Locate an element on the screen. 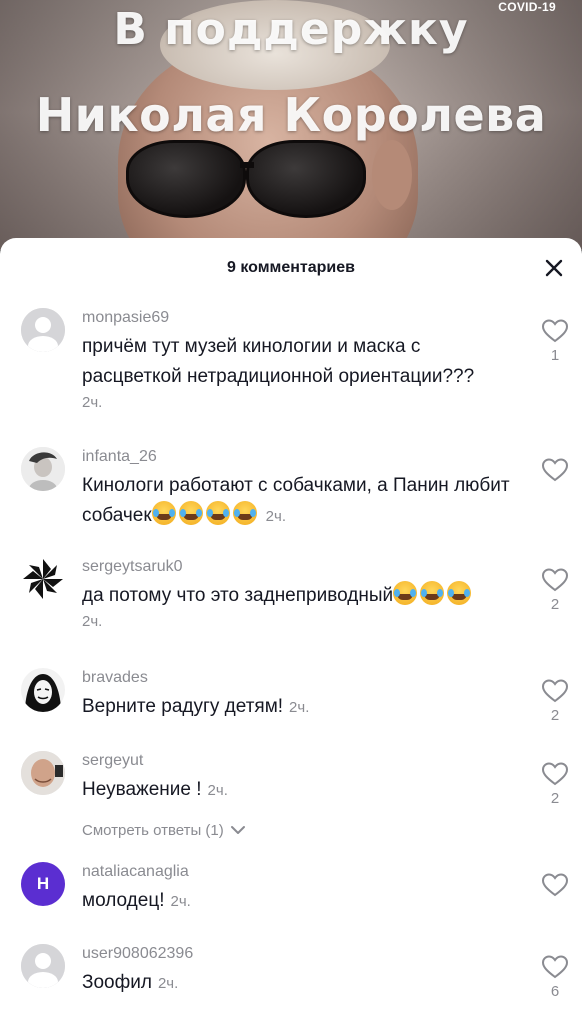 The height and width of the screenshot is (1011, 582). video-caption-line2: Николая Королева is located at coordinates (291, 115).